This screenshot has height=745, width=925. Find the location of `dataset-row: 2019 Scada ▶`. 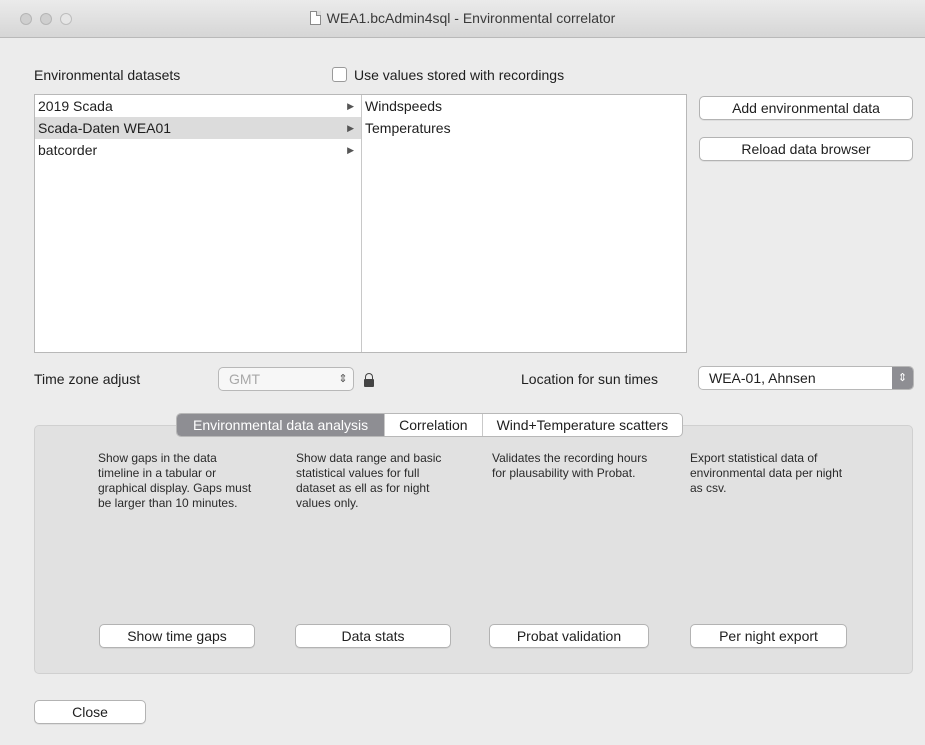

dataset-row: 2019 Scada ▶ is located at coordinates (198, 106).